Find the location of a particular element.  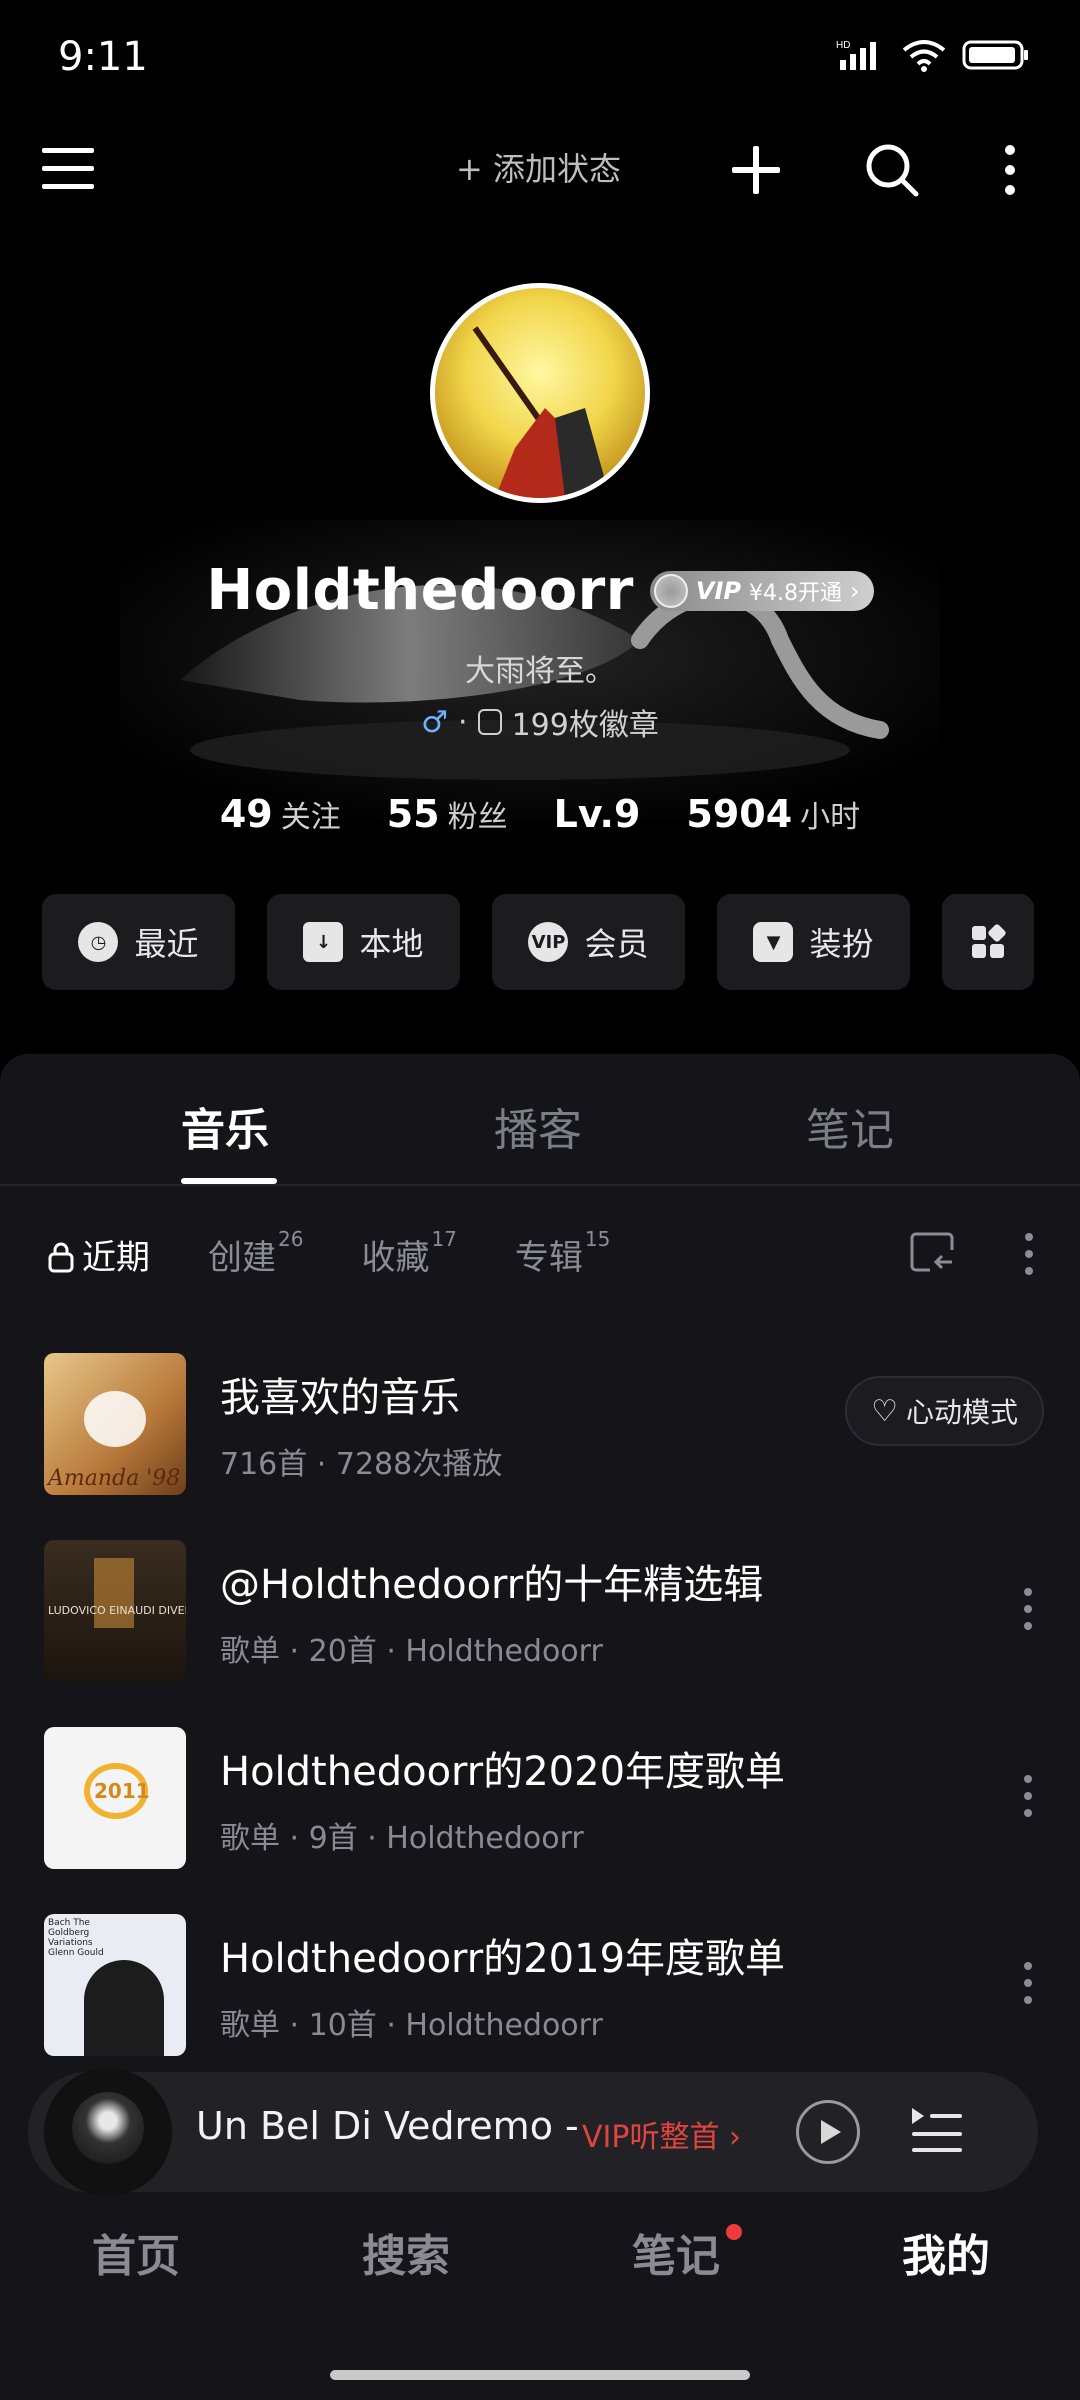

heart-mode-label: 心动模式 is located at coordinates (961, 1412).